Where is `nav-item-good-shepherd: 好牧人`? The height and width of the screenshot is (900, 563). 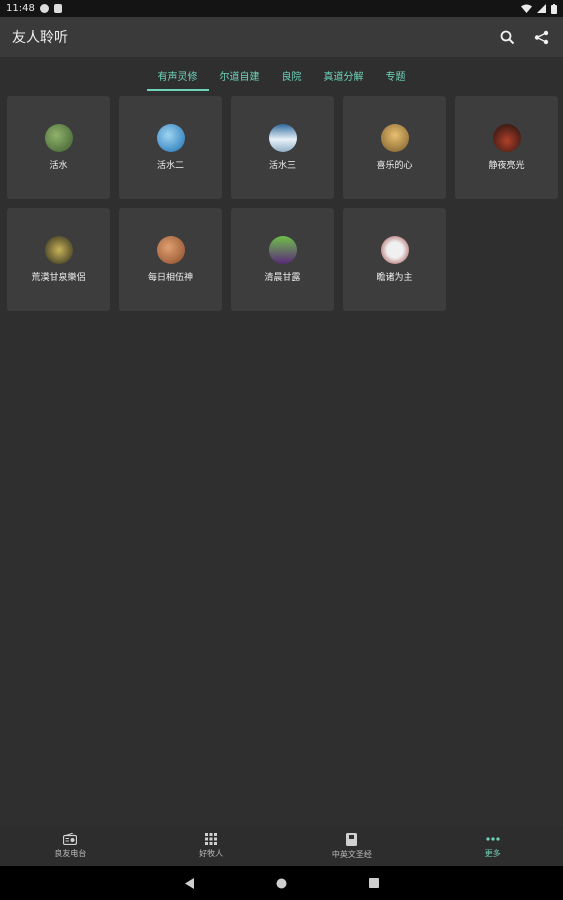
nav-item-good-shepherd: 好牧人 is located at coordinates (211, 846).